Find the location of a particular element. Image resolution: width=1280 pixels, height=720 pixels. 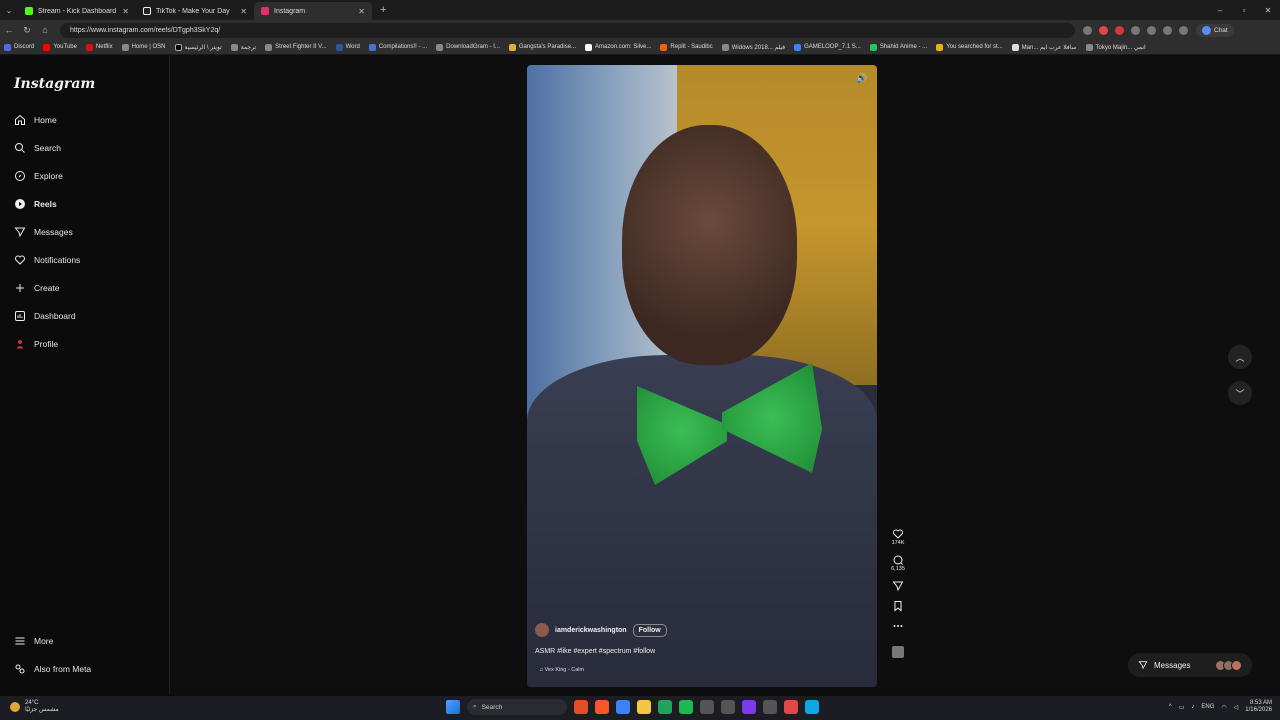

more-options-button is located at coordinates (898, 626).